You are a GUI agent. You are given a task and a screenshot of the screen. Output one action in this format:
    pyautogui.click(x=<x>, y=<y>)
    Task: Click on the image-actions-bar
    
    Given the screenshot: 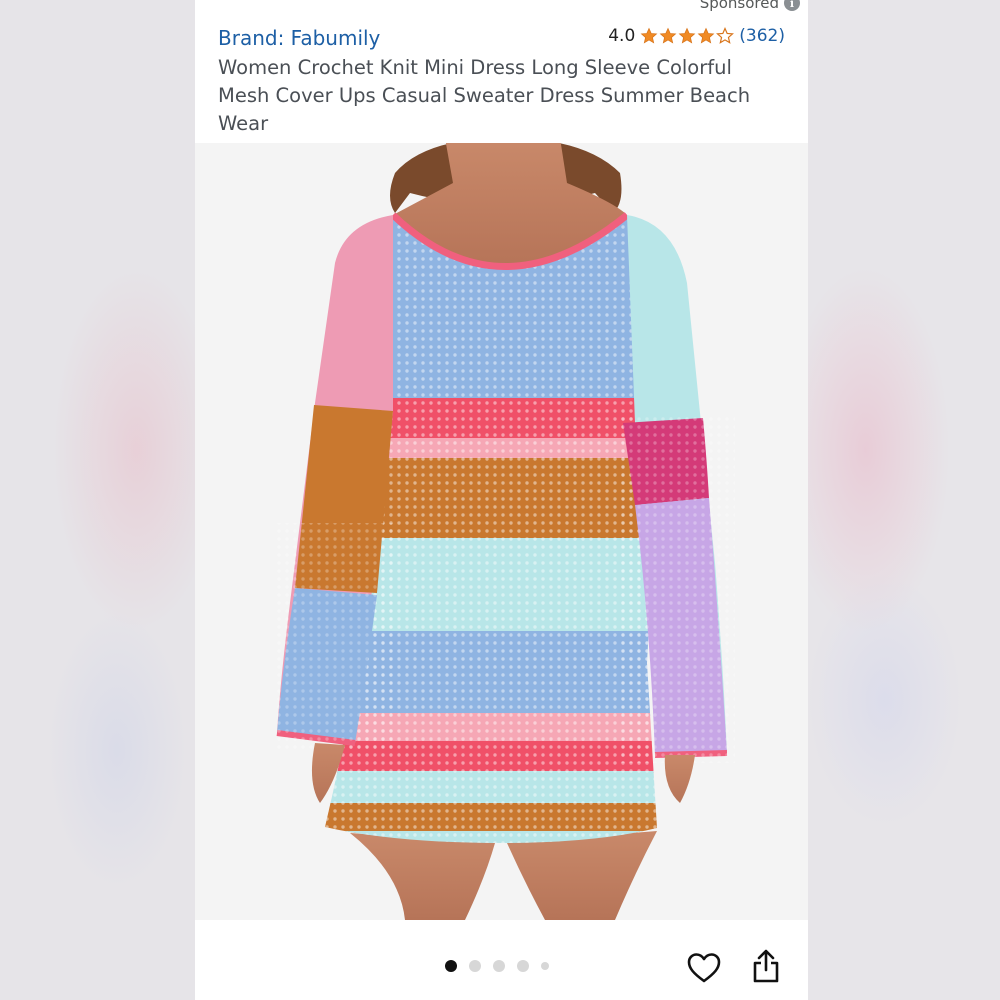 What is the action you would take?
    pyautogui.click(x=501, y=960)
    